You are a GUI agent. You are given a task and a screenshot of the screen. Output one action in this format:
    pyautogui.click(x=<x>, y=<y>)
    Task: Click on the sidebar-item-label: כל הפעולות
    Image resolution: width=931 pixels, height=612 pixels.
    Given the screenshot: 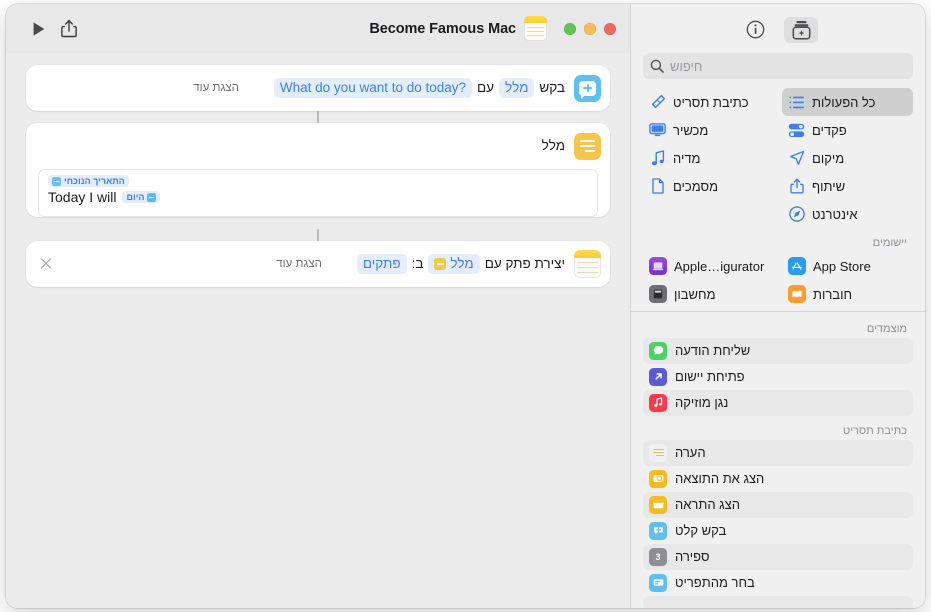 What is the action you would take?
    pyautogui.click(x=844, y=102)
    